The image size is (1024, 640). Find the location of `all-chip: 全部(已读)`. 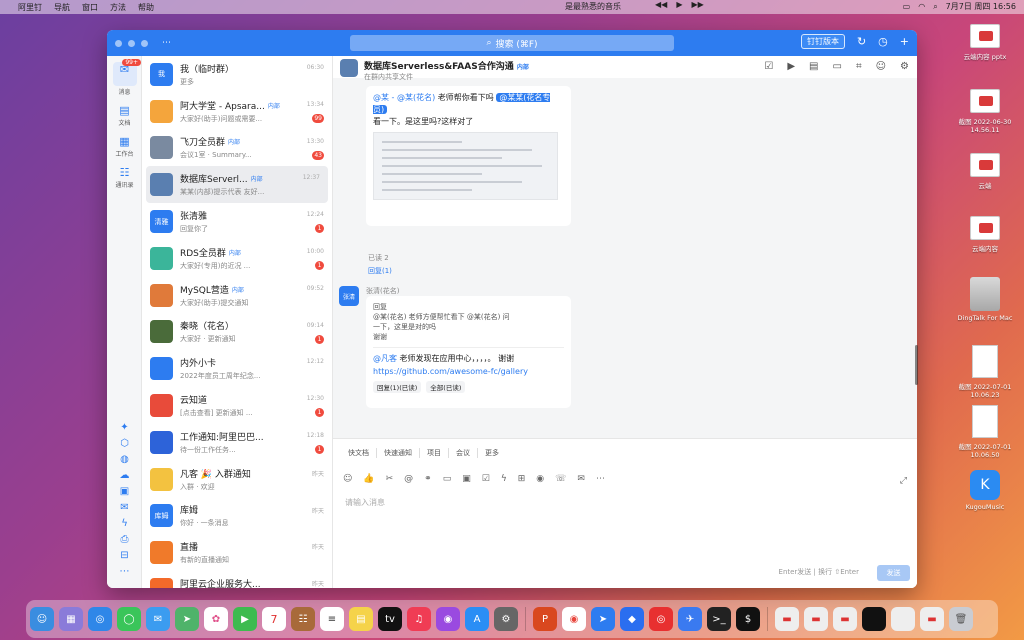

all-chip: 全部(已读) is located at coordinates (446, 387).